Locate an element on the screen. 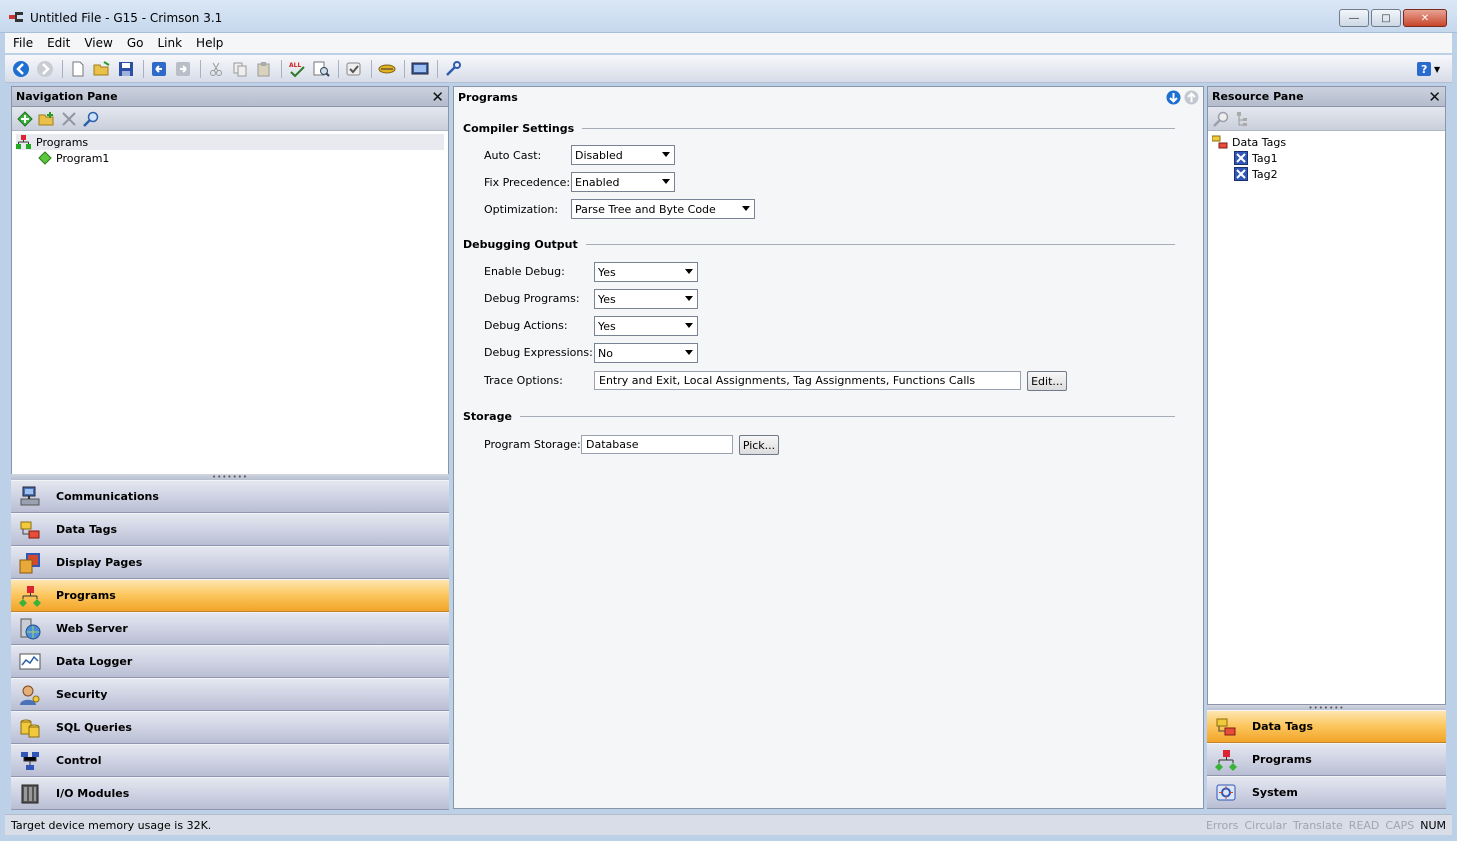 The width and height of the screenshot is (1457, 841). forward-button is located at coordinates (45, 69).